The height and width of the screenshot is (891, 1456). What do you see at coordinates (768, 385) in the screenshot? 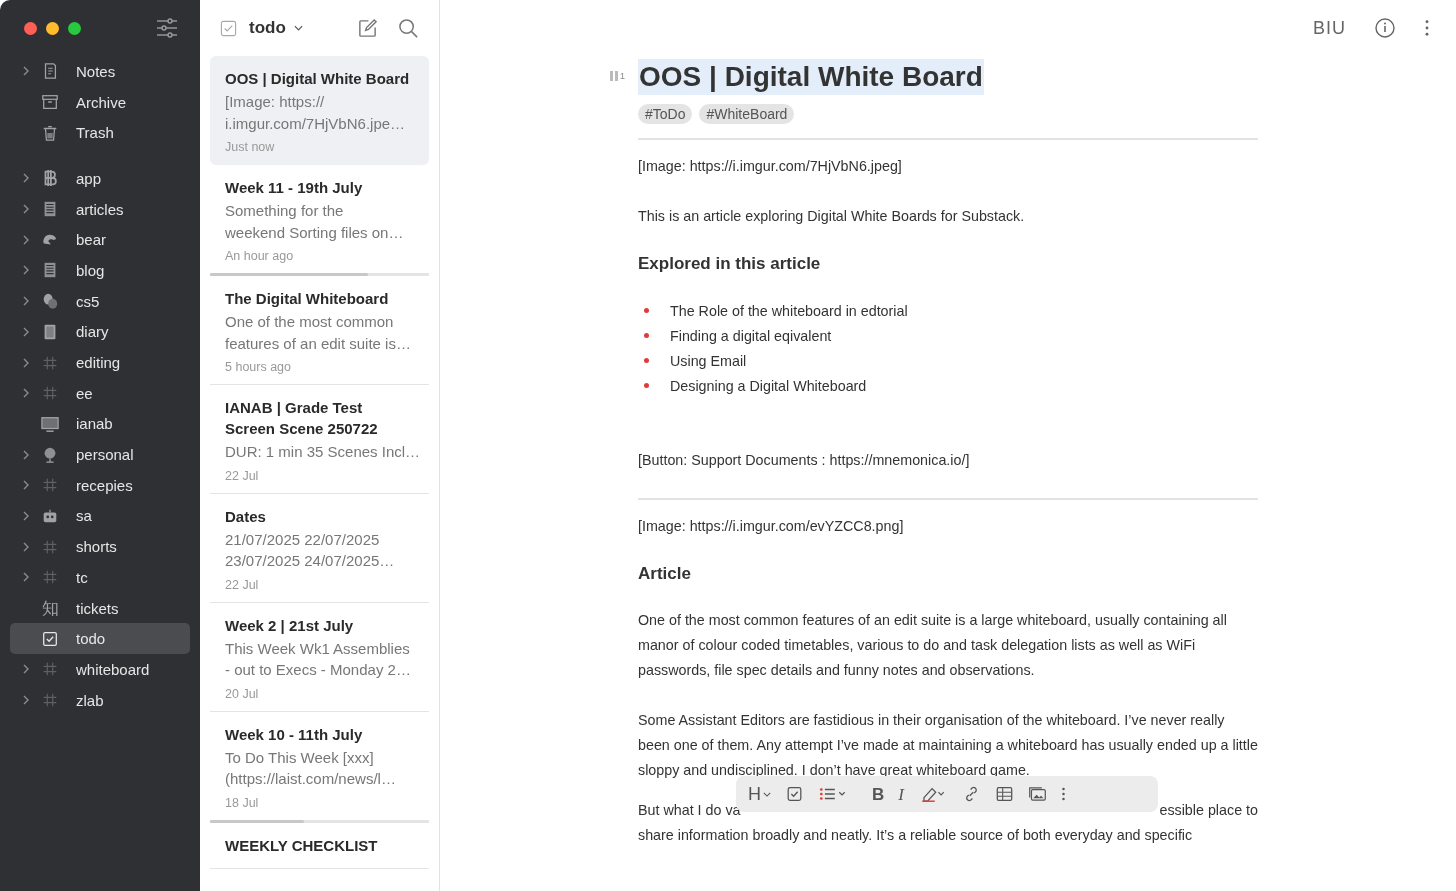
I see `bullet-text: Designing a Digital Whiteboard` at bounding box center [768, 385].